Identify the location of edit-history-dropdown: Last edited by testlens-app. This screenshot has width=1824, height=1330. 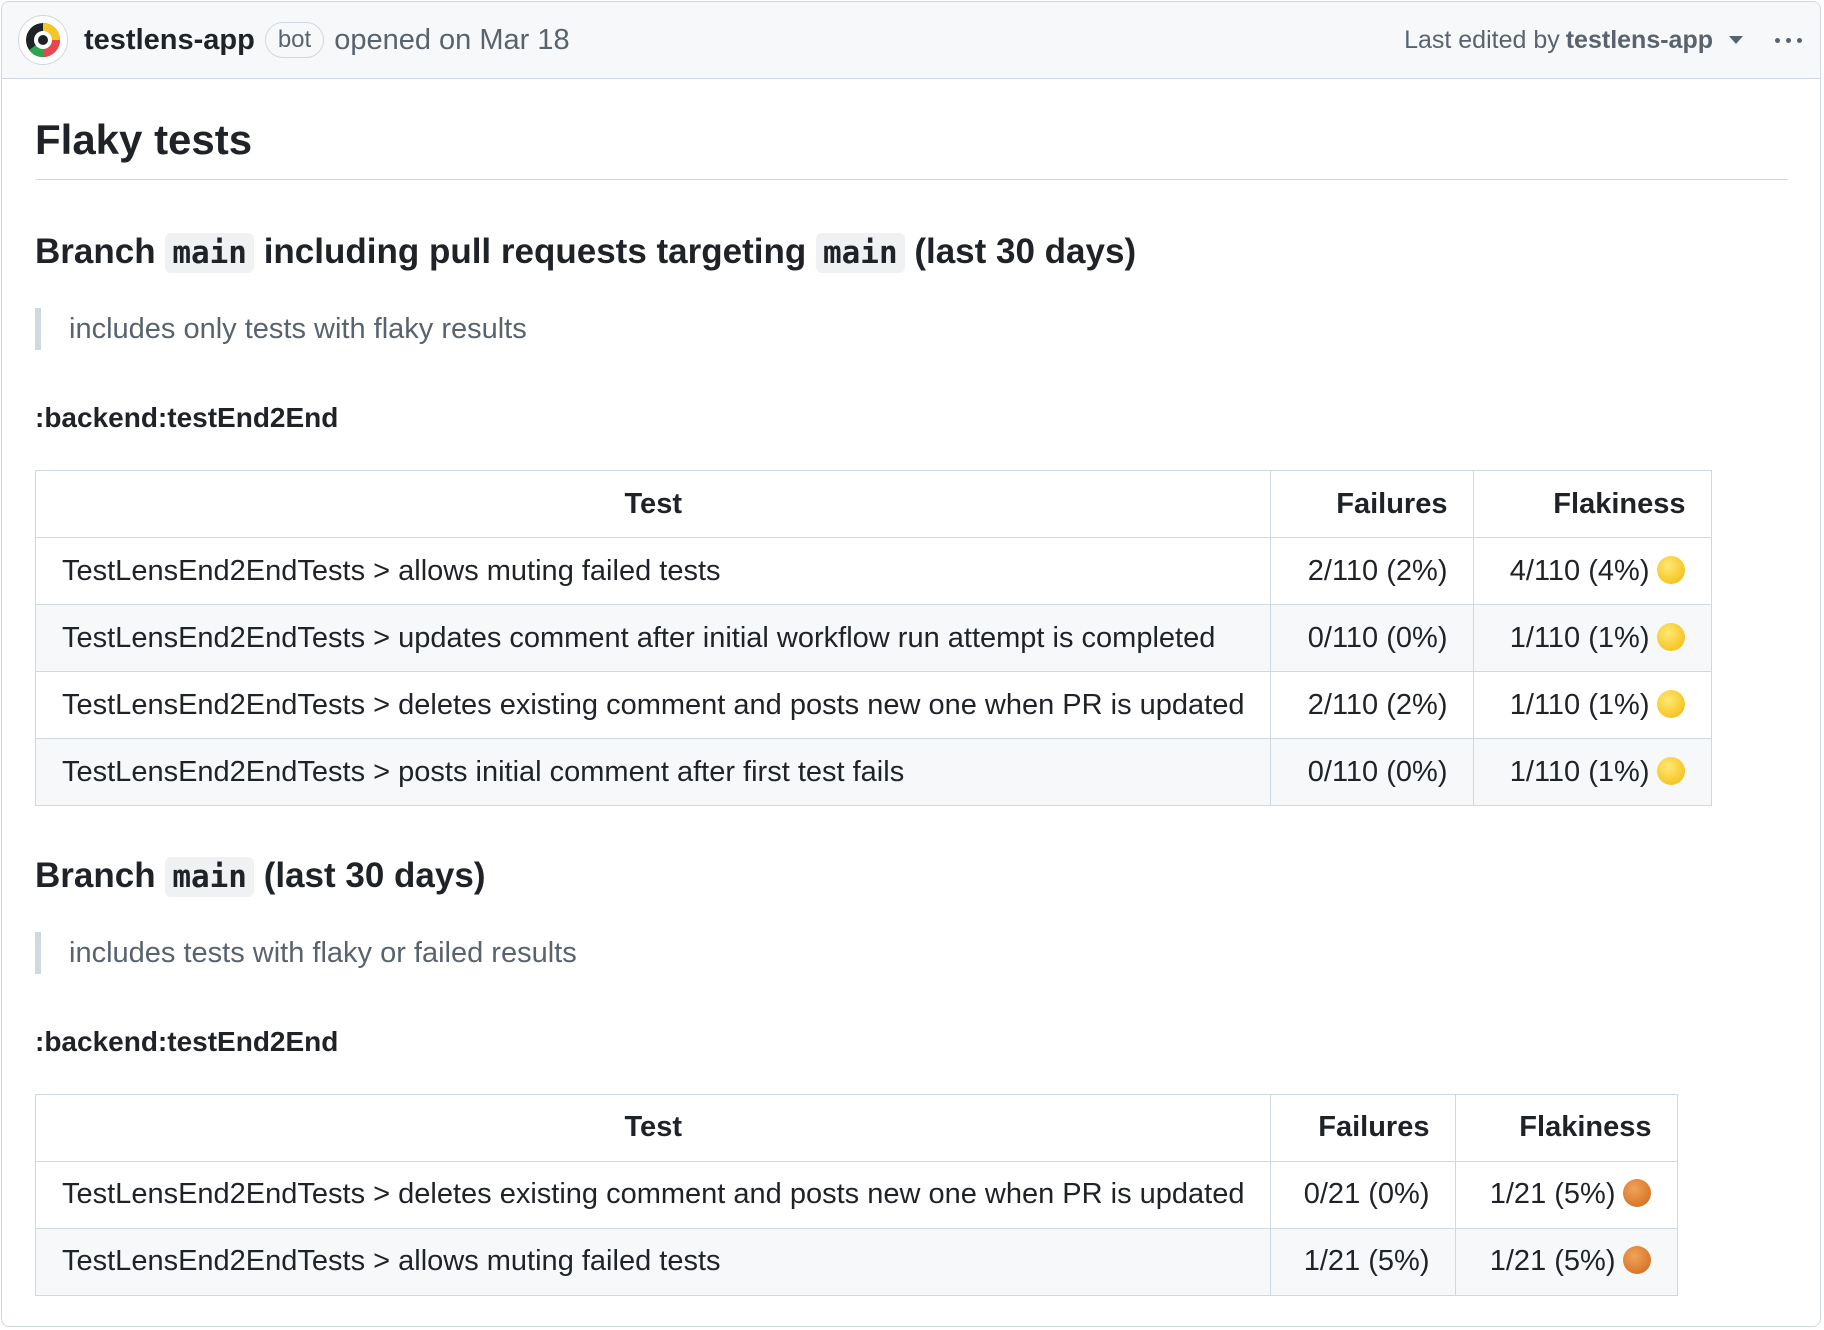
(1573, 40).